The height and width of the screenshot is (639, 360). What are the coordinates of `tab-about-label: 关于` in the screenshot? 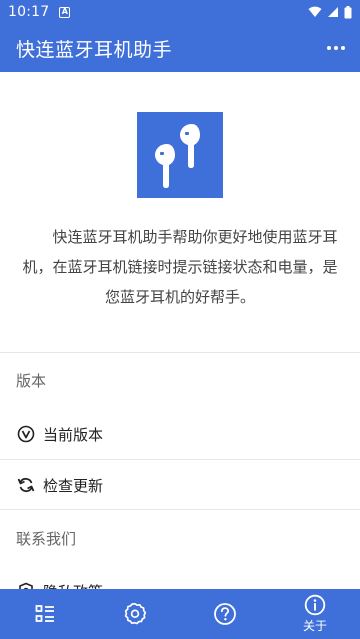 It's located at (314, 626).